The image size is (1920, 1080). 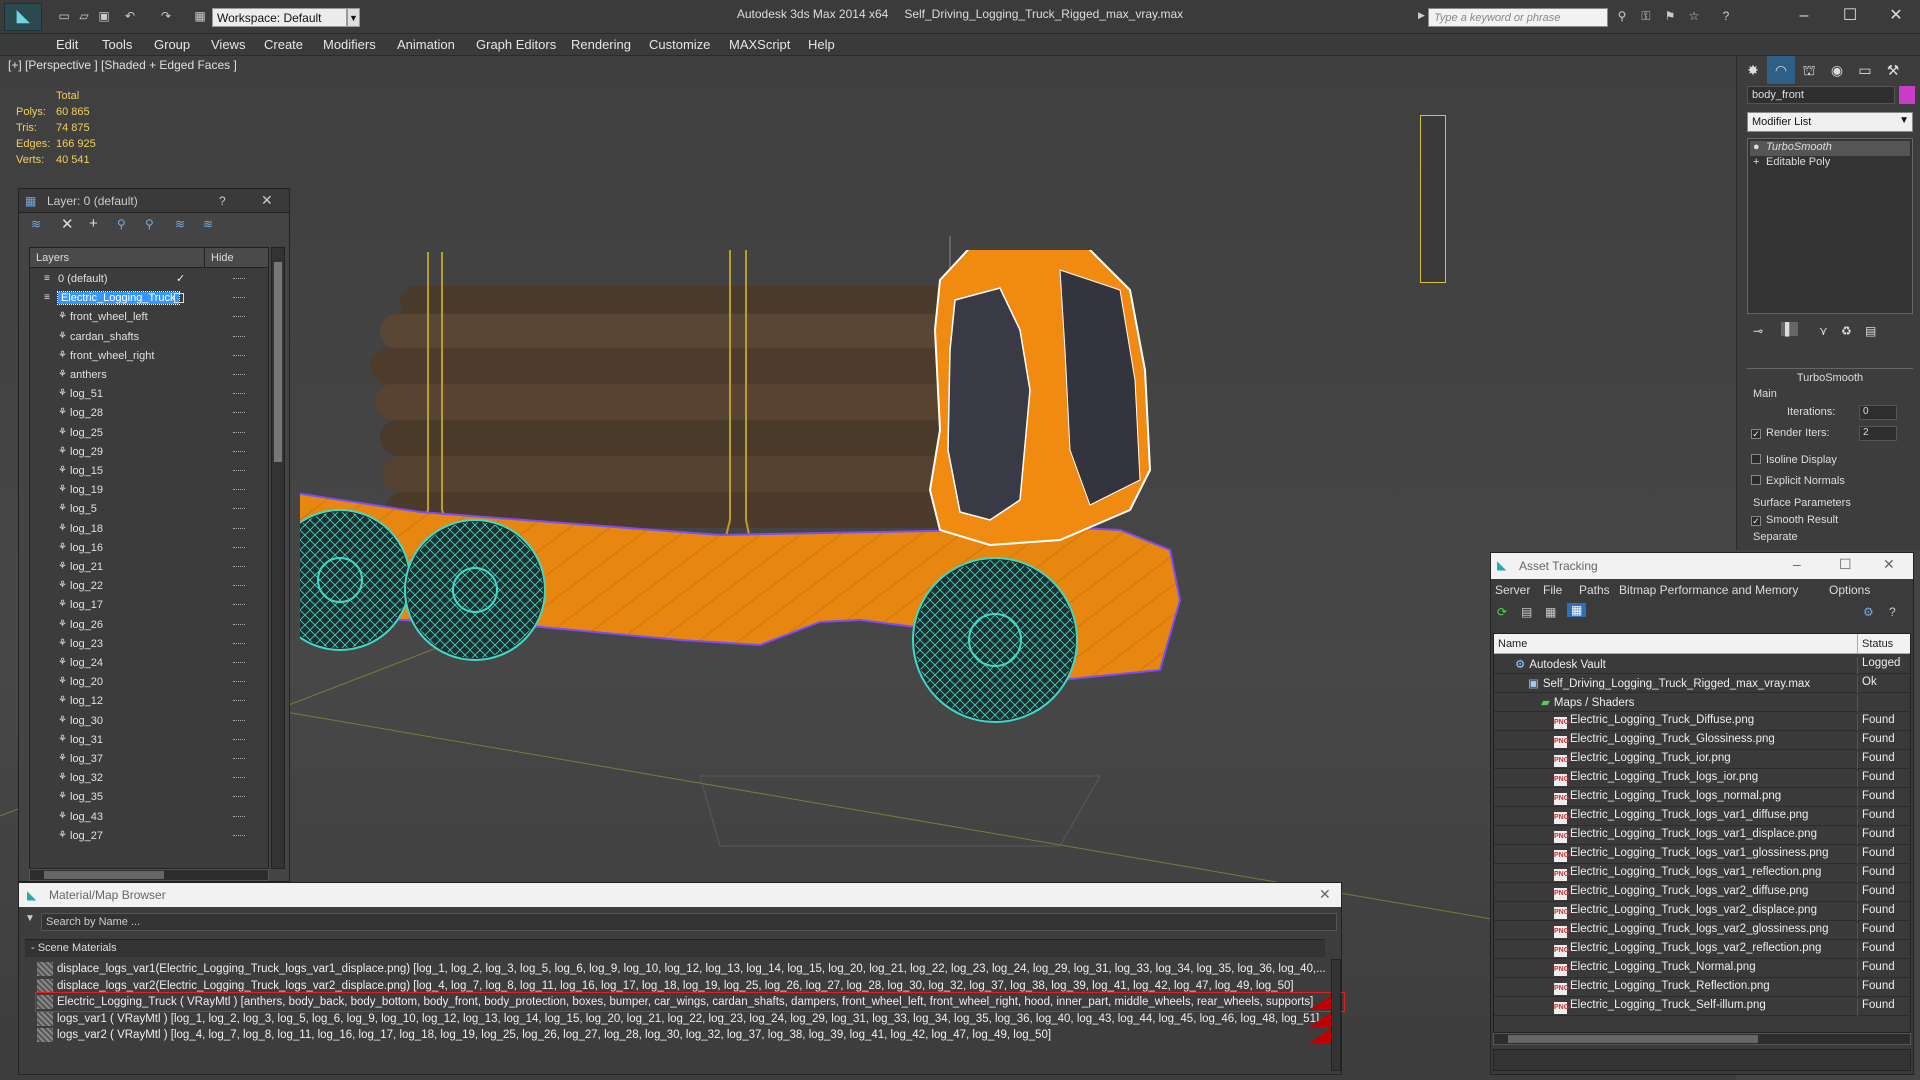 I want to click on vertical-scrollbar, so click(x=278, y=558).